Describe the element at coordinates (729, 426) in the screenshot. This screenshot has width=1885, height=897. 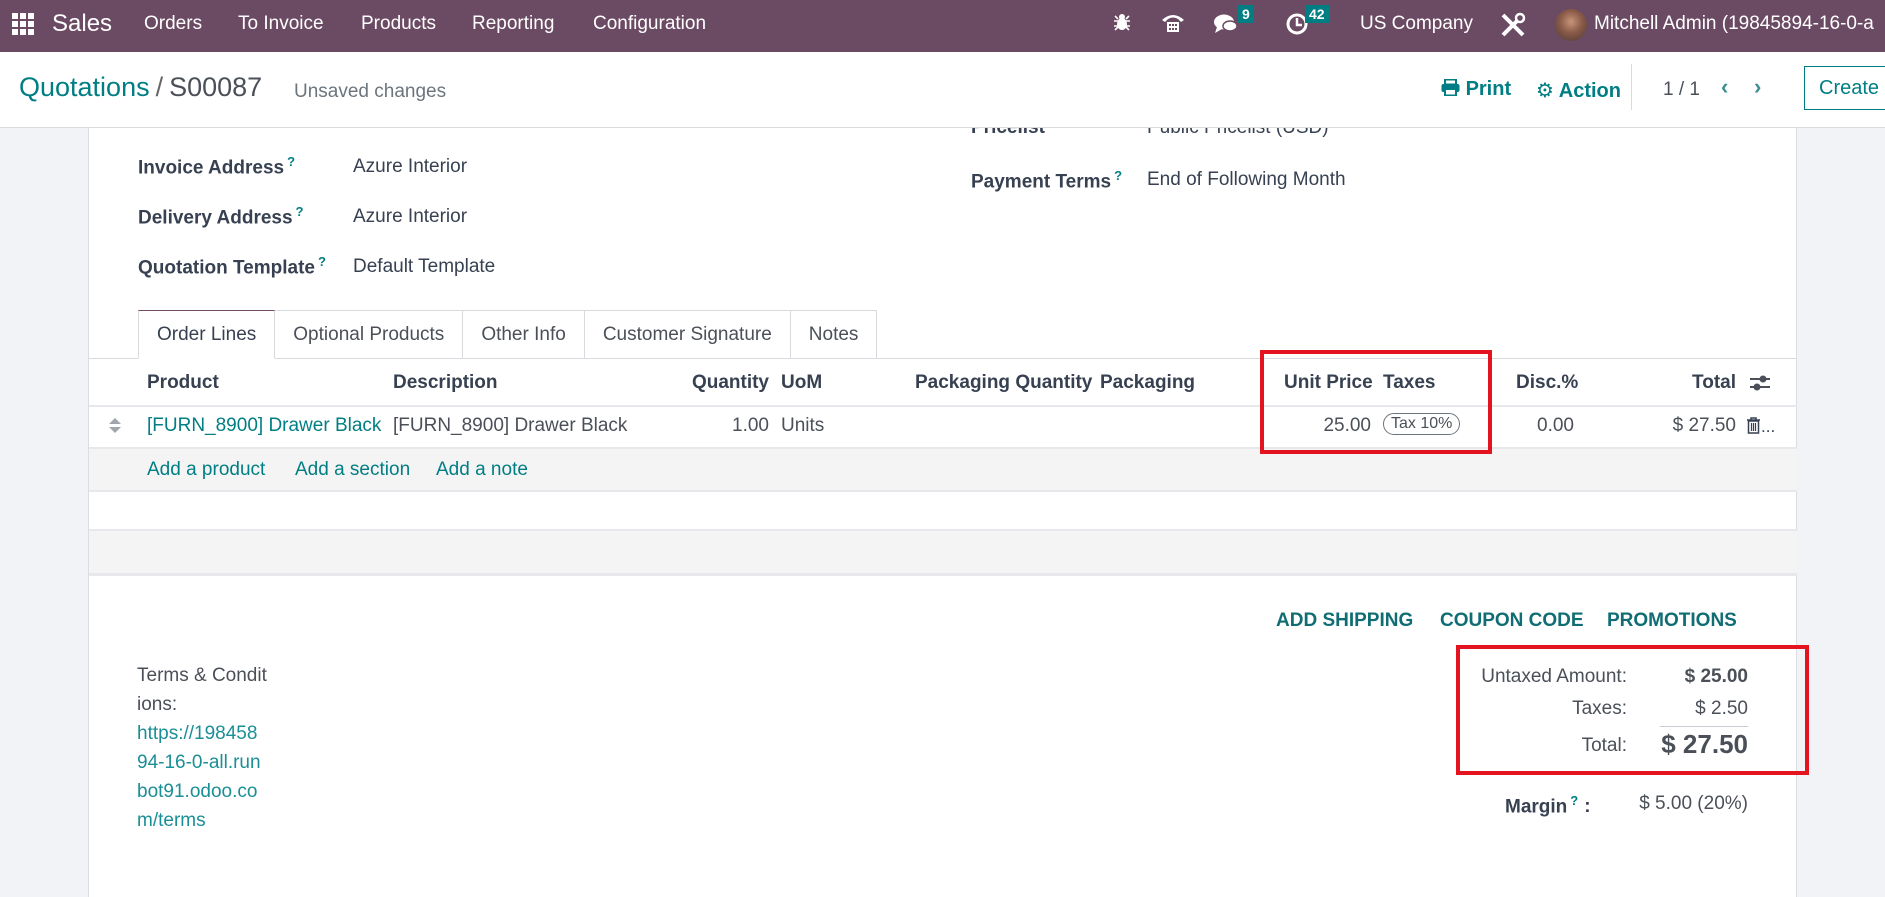
I see `row-quantity: 1.00` at that location.